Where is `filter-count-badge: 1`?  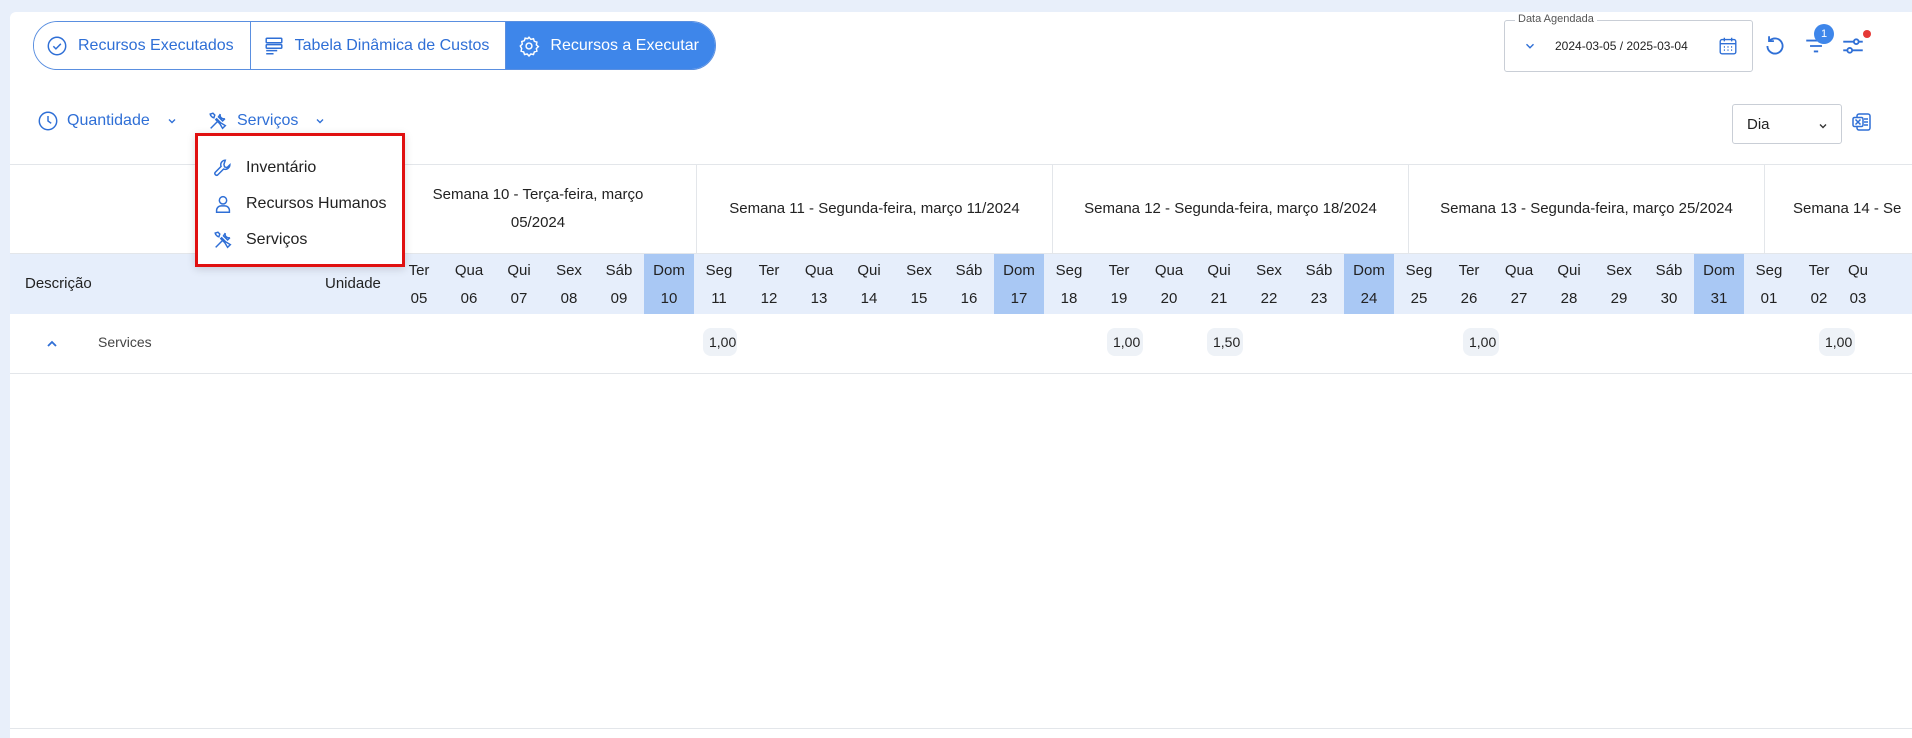
filter-count-badge: 1 is located at coordinates (1824, 34).